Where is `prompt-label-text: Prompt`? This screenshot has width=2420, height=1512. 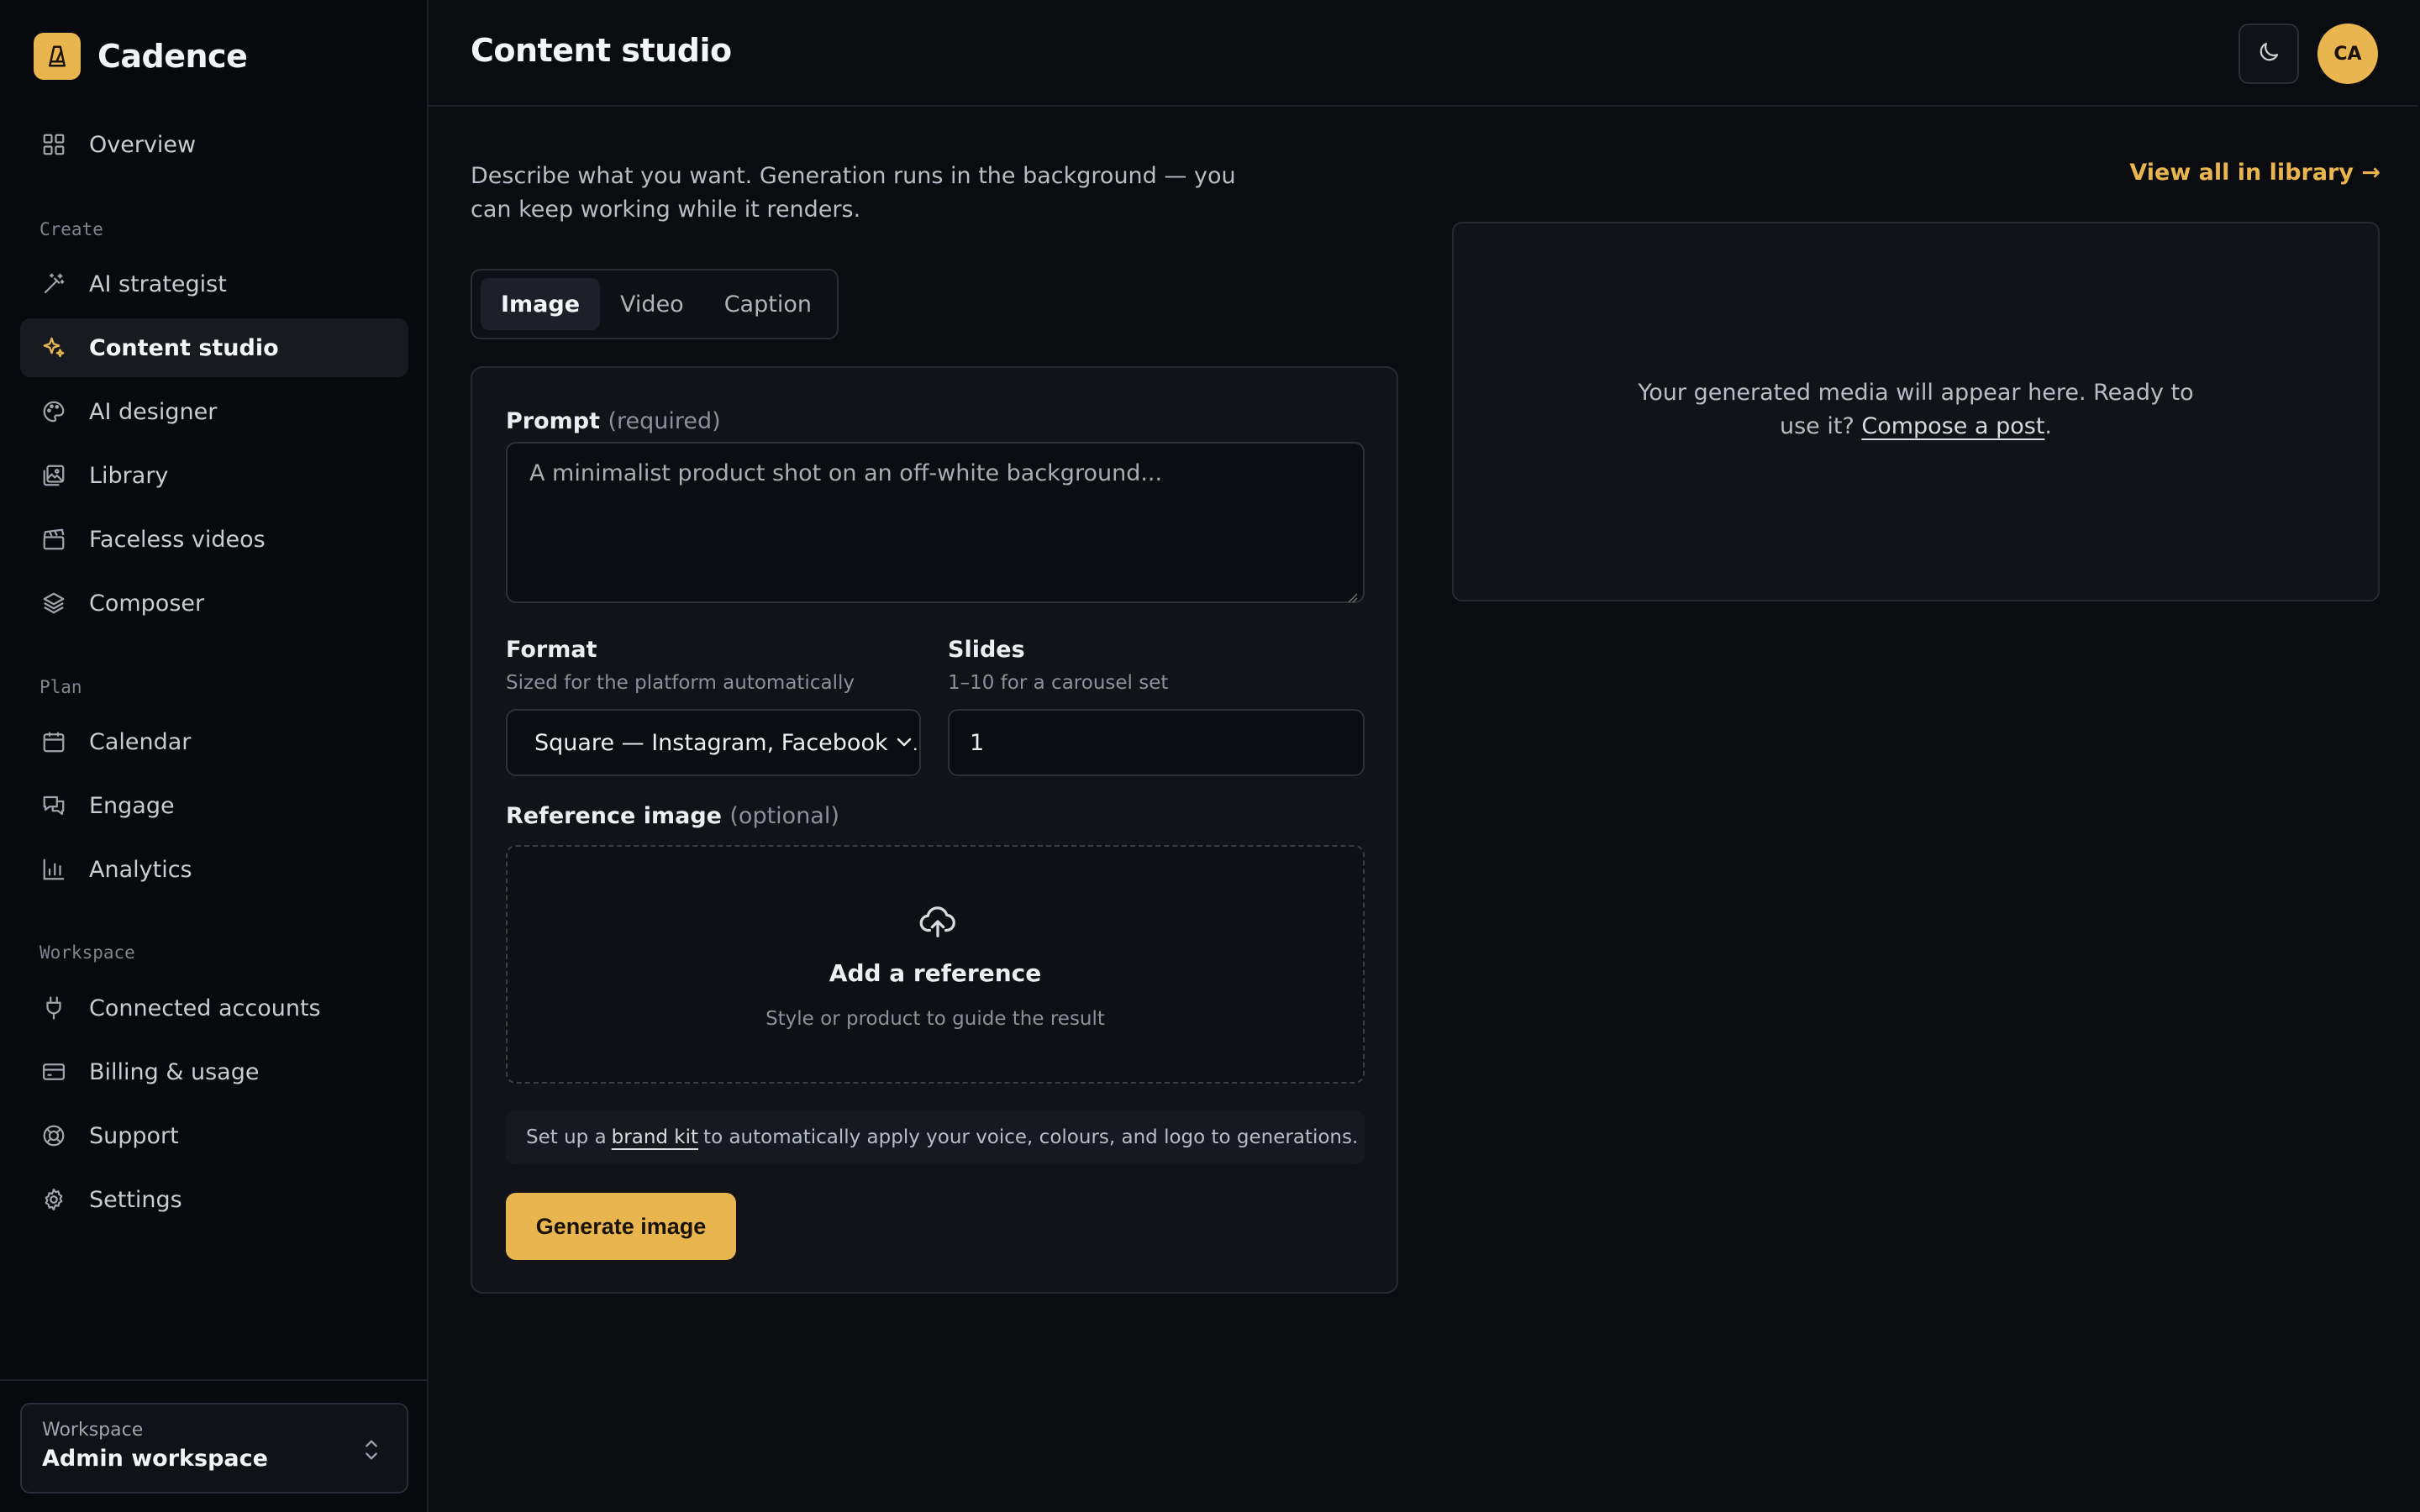 prompt-label-text: Prompt is located at coordinates (553, 421).